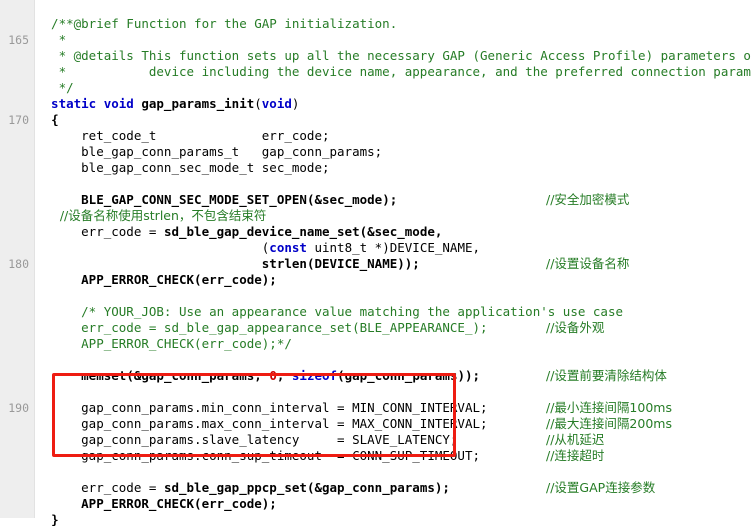  Describe the element at coordinates (18, 120) in the screenshot. I see `line-number: 170` at that location.